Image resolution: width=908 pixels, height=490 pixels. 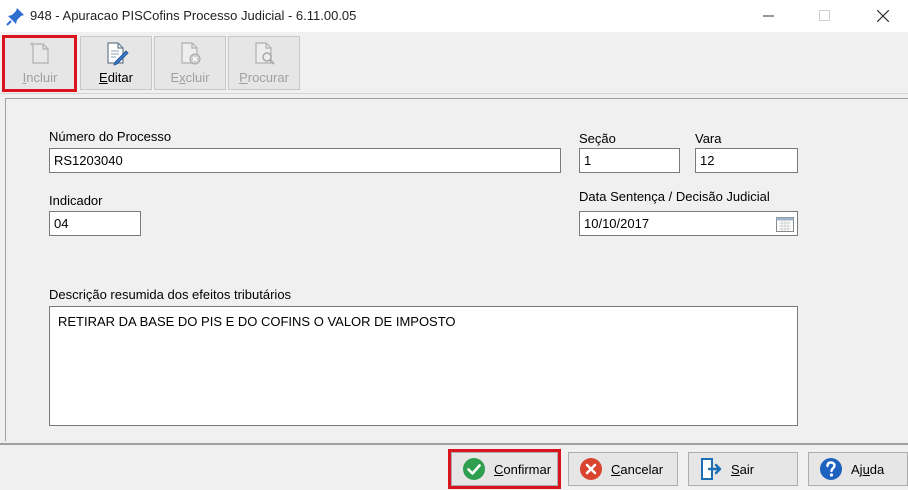 What do you see at coordinates (591, 469) in the screenshot?
I see `cancel-circle-icon` at bounding box center [591, 469].